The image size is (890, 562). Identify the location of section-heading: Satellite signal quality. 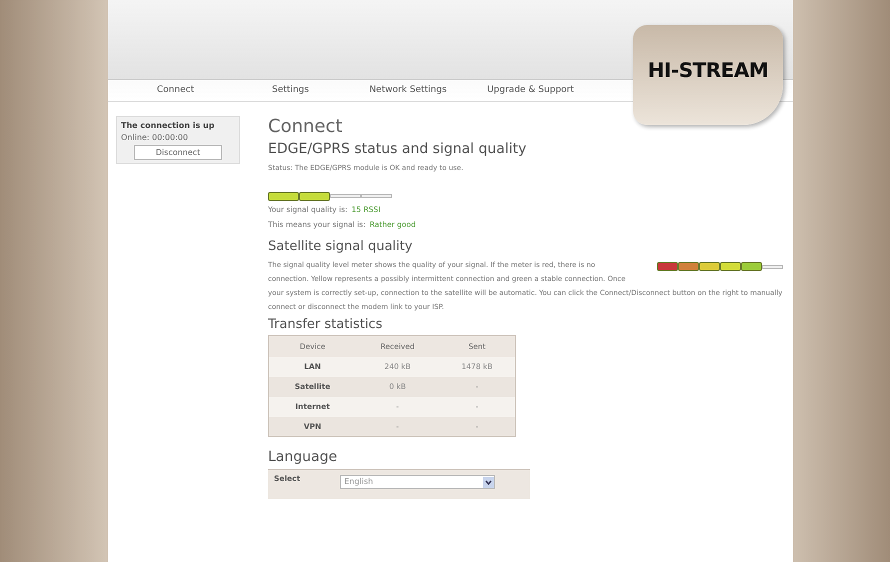
(341, 247).